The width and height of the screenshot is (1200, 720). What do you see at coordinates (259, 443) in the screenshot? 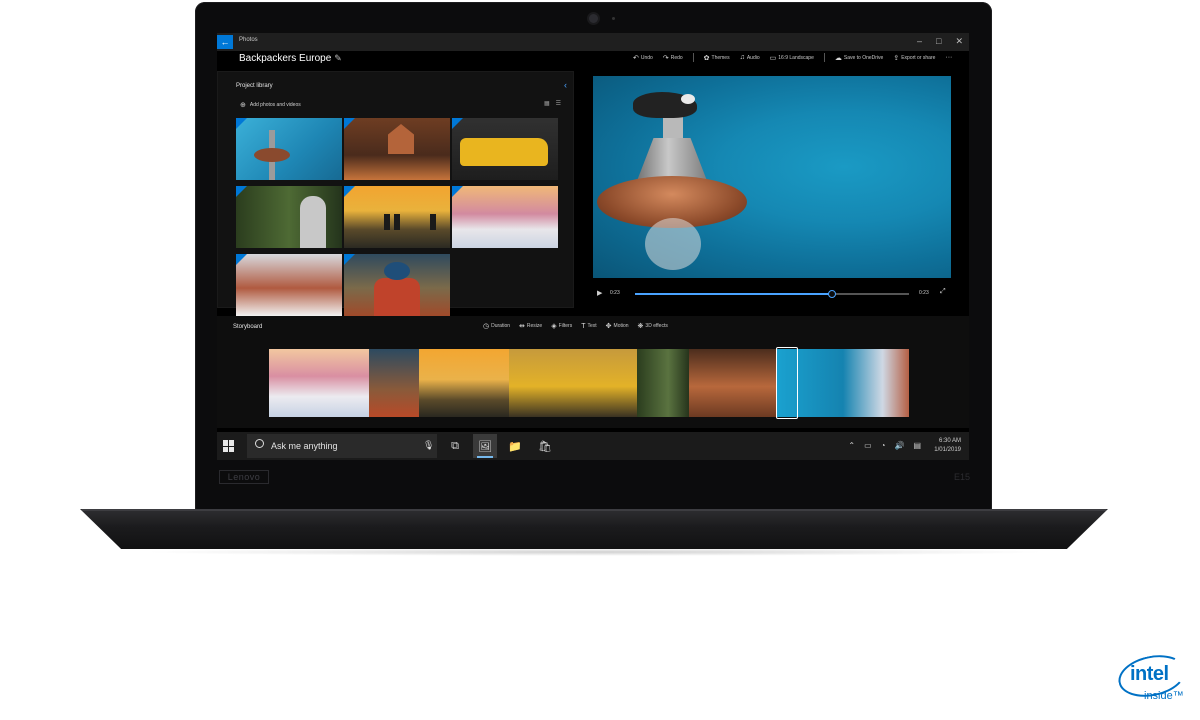
I see `cortana-circle-icon` at bounding box center [259, 443].